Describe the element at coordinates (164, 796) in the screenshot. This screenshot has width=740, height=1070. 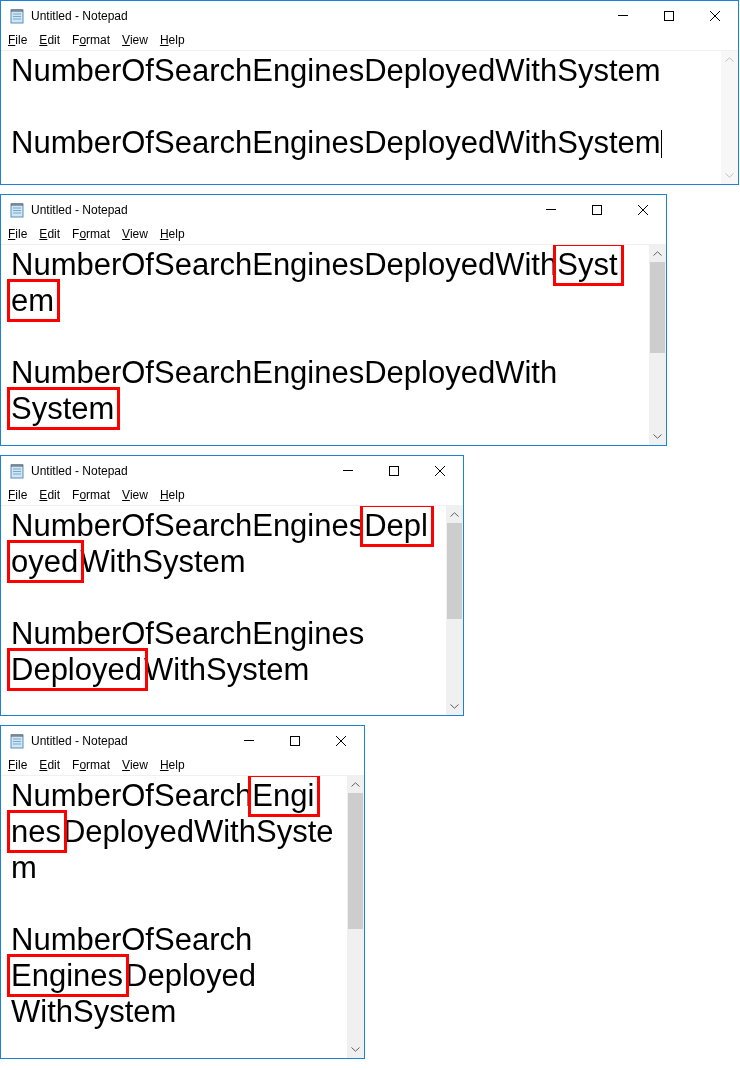
I see `text-line: NumberOfSearchEngi` at that location.